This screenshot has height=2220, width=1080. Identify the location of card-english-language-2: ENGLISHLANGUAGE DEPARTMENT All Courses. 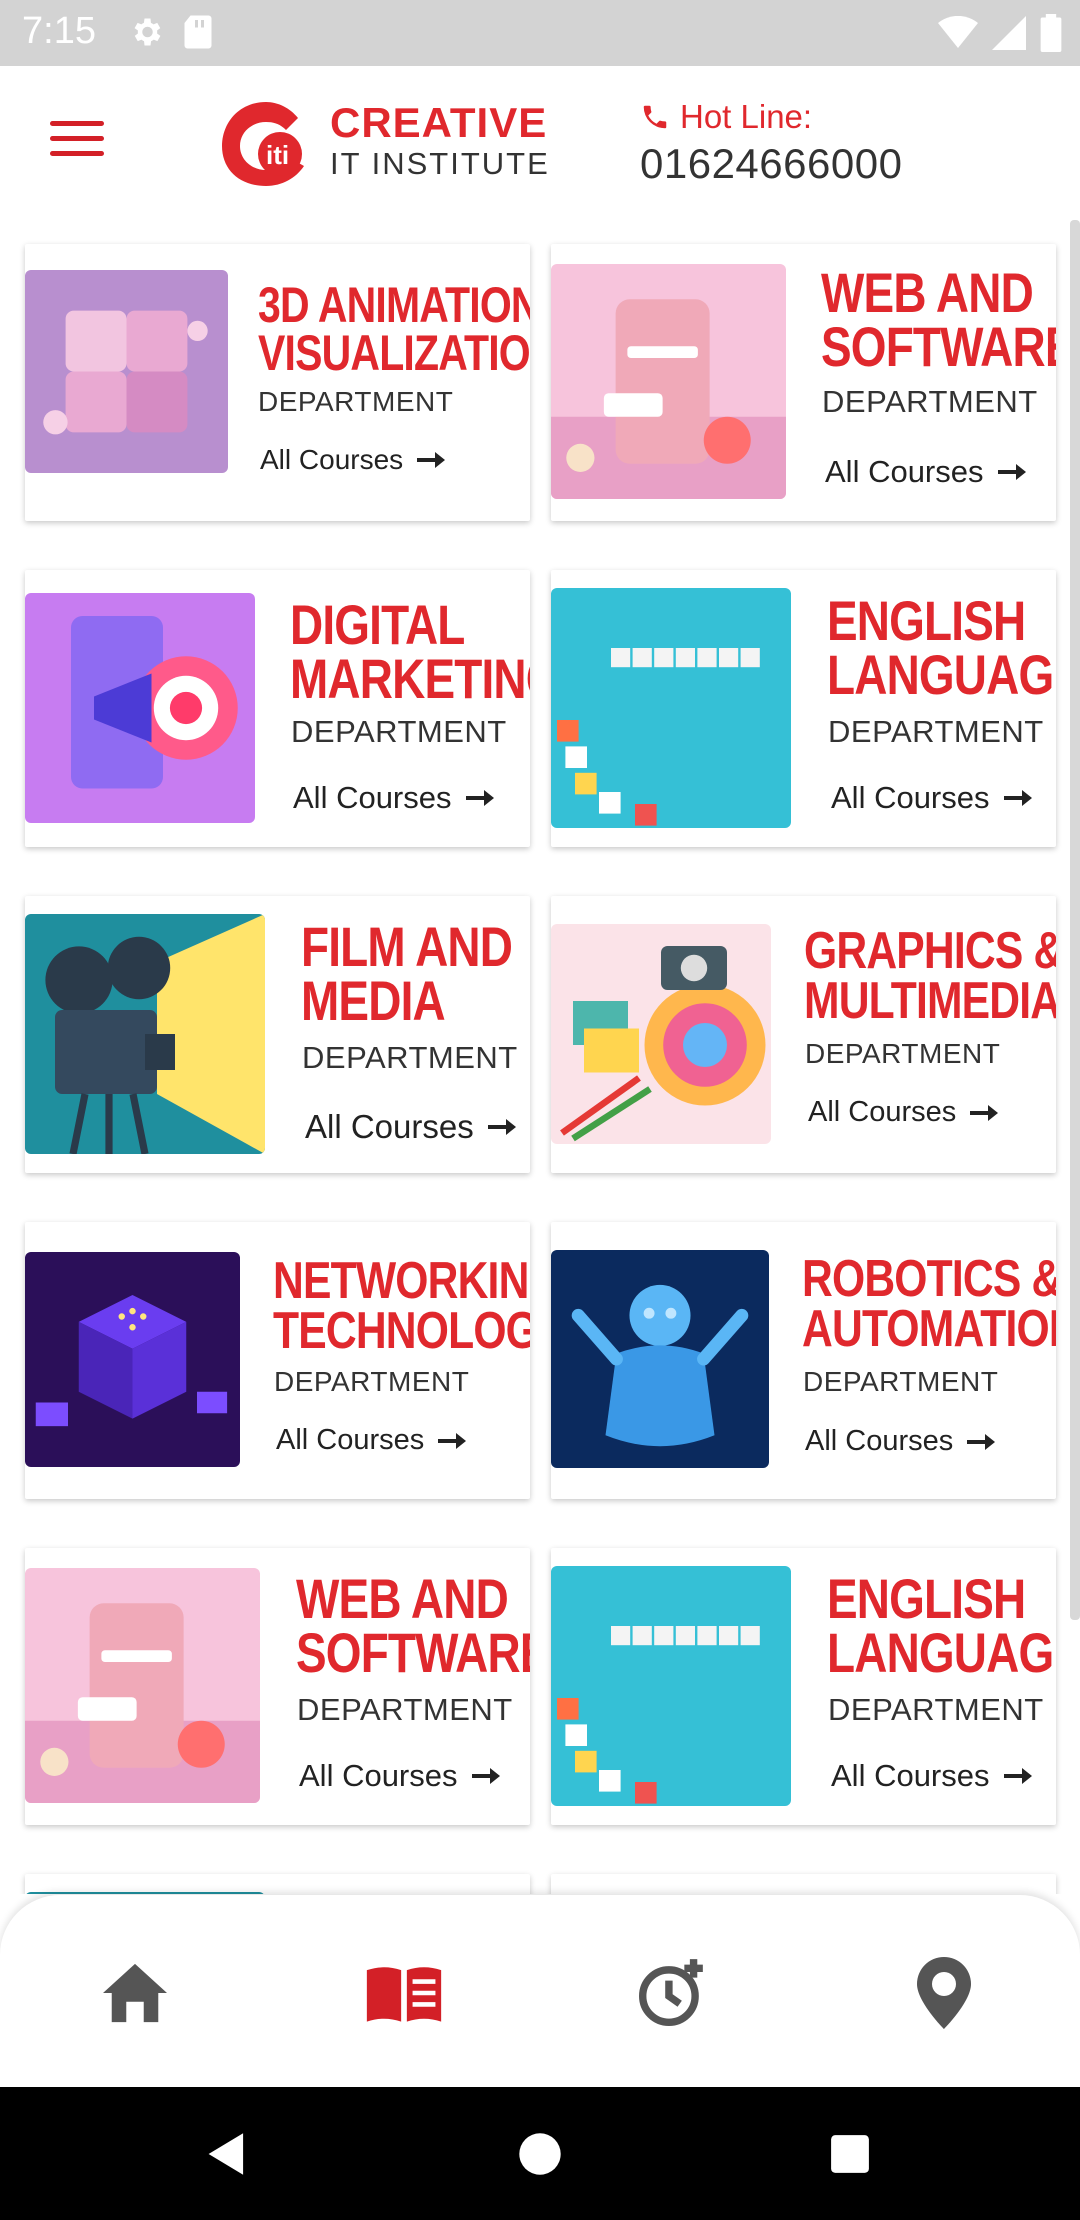
(803, 1686).